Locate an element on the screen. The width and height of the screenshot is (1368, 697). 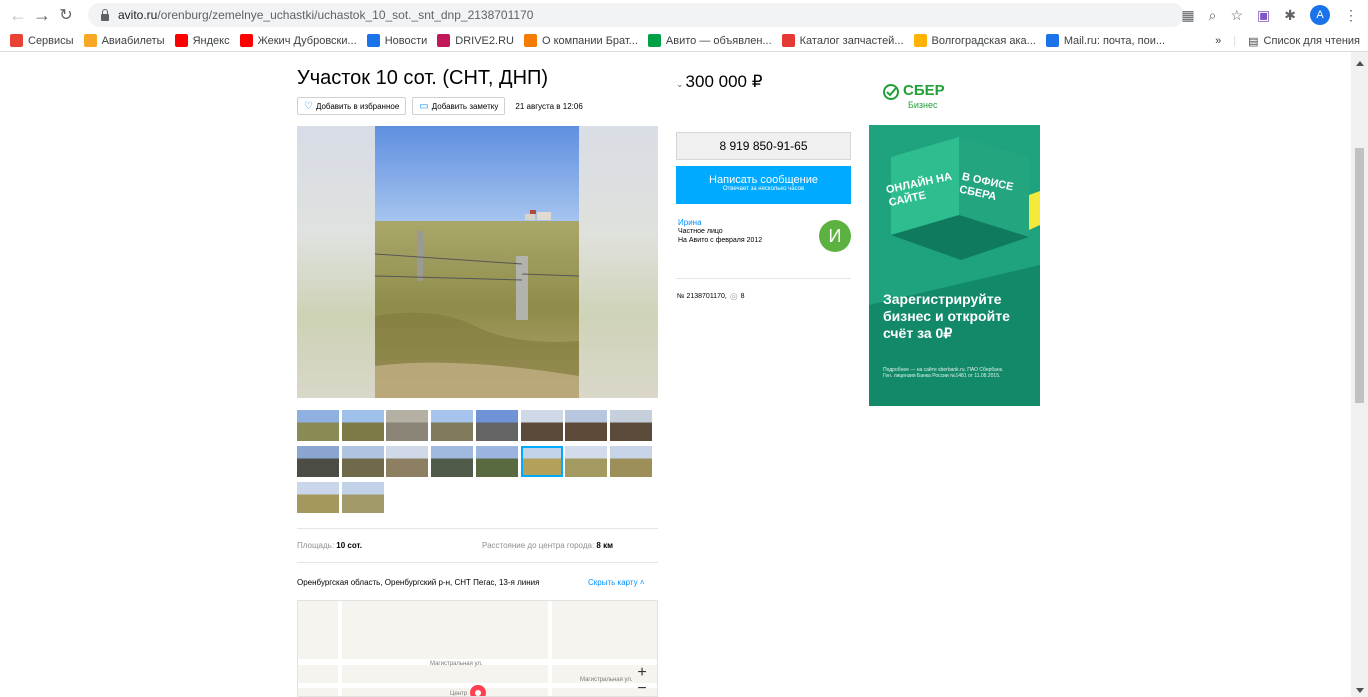
price-value: 300 000 ₽ is located at coordinates (724, 81).